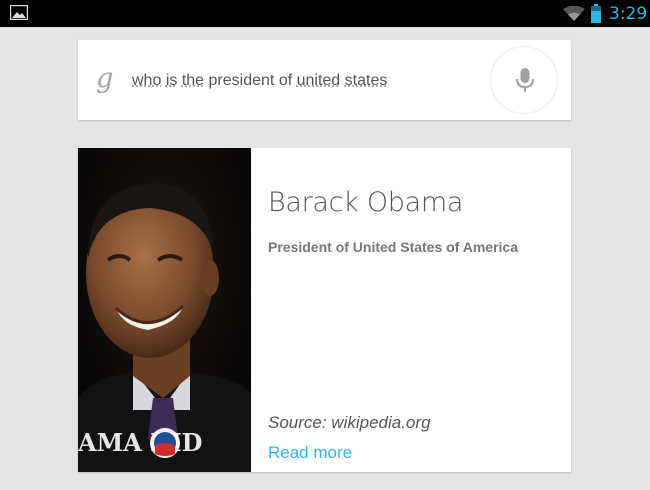  What do you see at coordinates (106, 79) in the screenshot?
I see `google-g-icon: g` at bounding box center [106, 79].